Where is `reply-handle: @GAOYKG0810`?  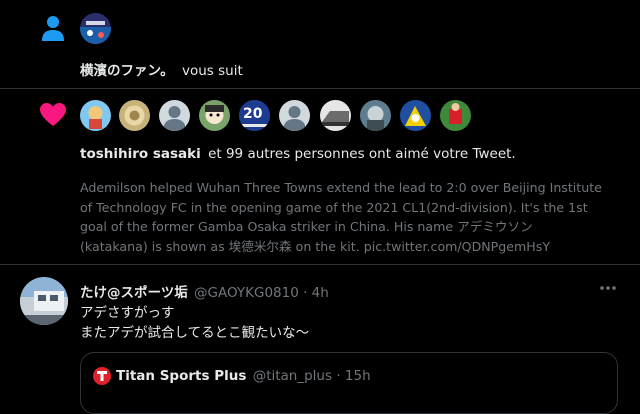
reply-handle: @GAOYKG0810 is located at coordinates (246, 293).